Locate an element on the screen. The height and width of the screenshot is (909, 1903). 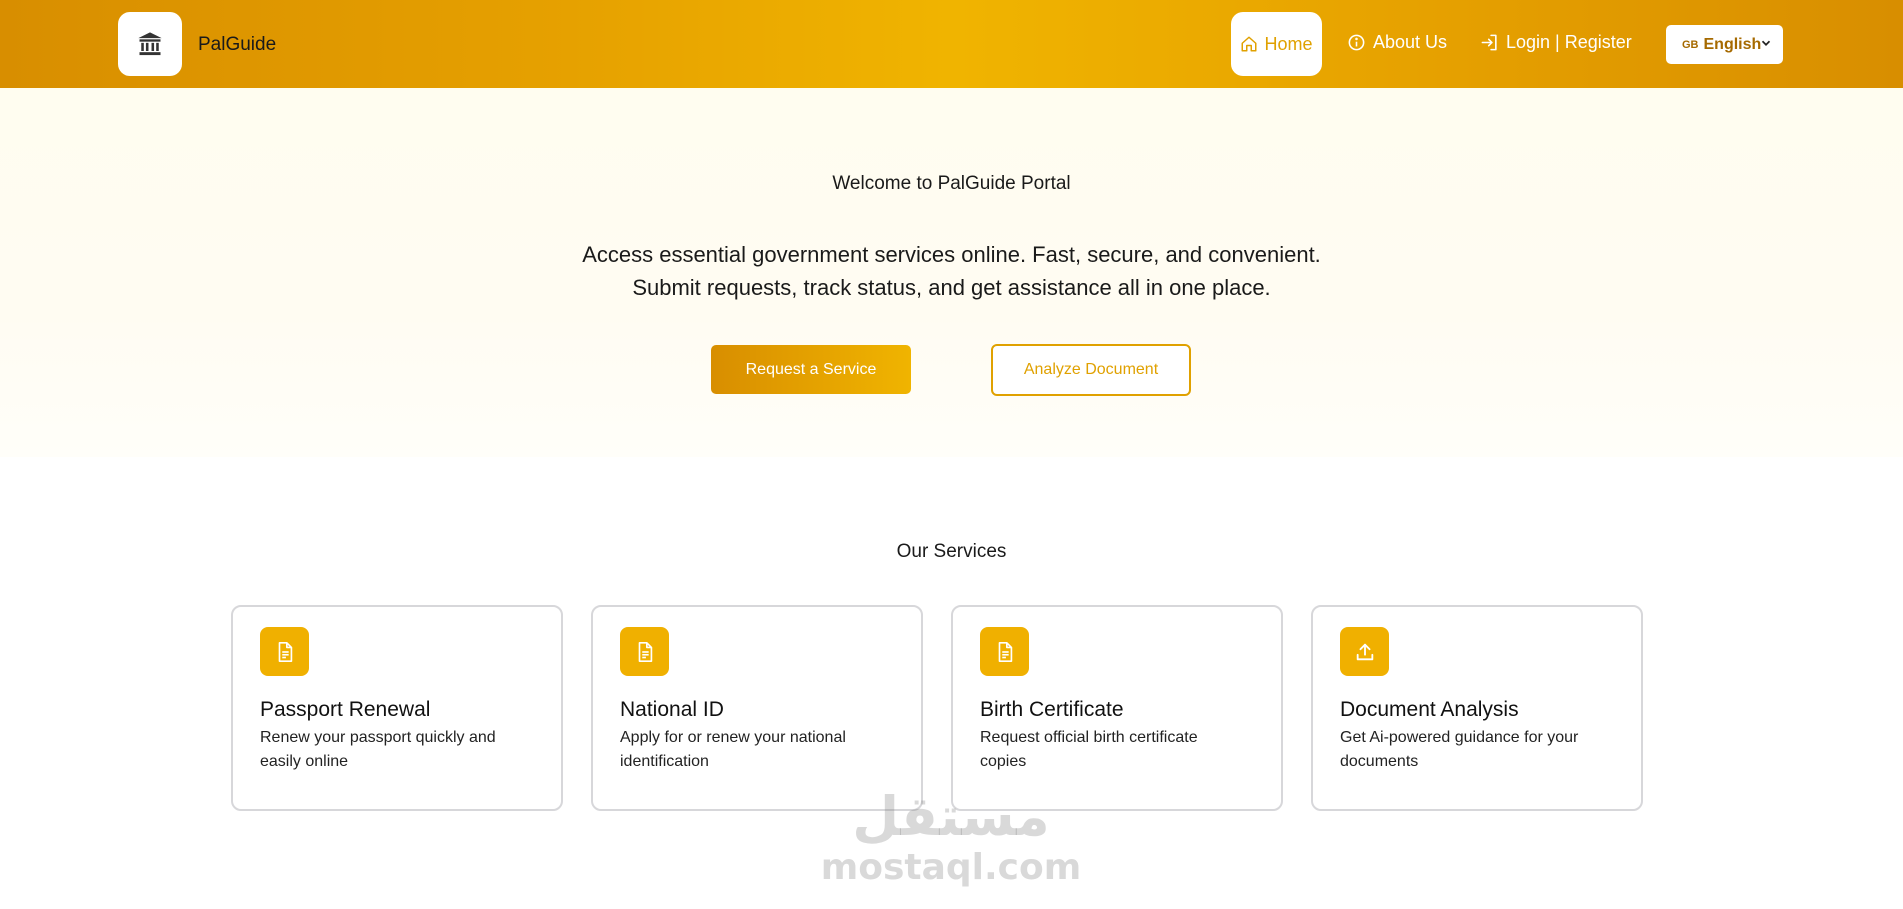
nav-login-register: Login | Register is located at coordinates (1556, 42).